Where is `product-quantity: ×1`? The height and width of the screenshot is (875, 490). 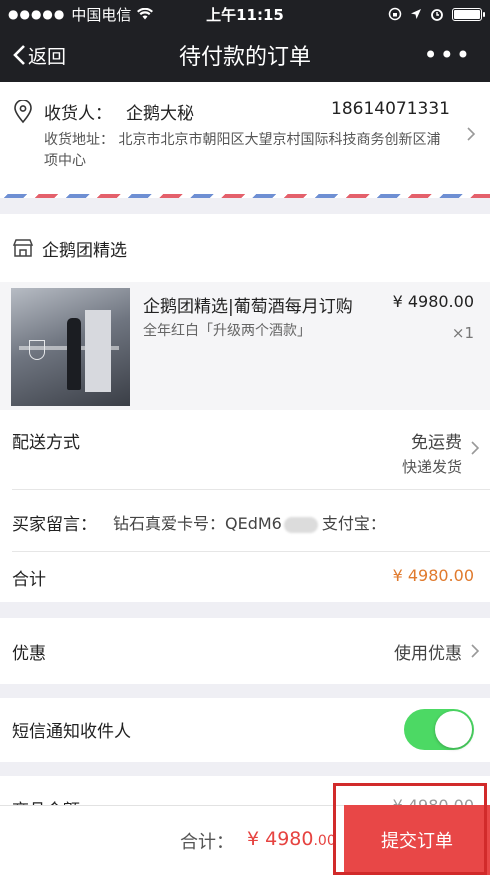 product-quantity: ×1 is located at coordinates (462, 333).